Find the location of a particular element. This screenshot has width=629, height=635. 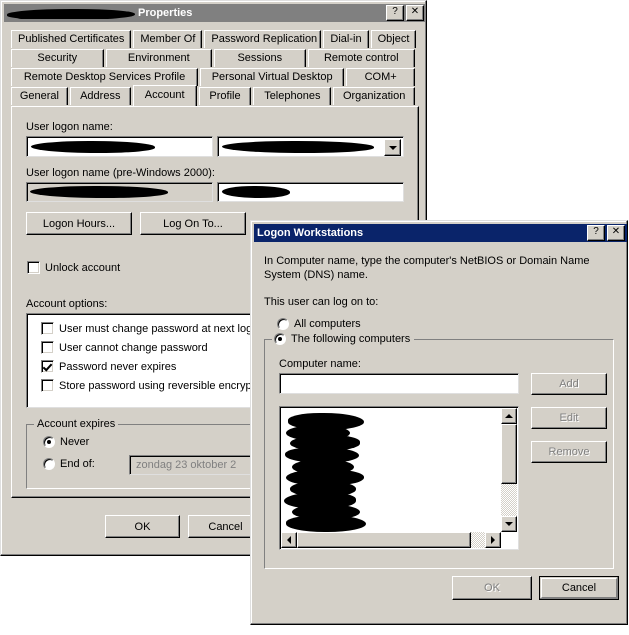

tab-telephones: Telephones is located at coordinates (292, 96).